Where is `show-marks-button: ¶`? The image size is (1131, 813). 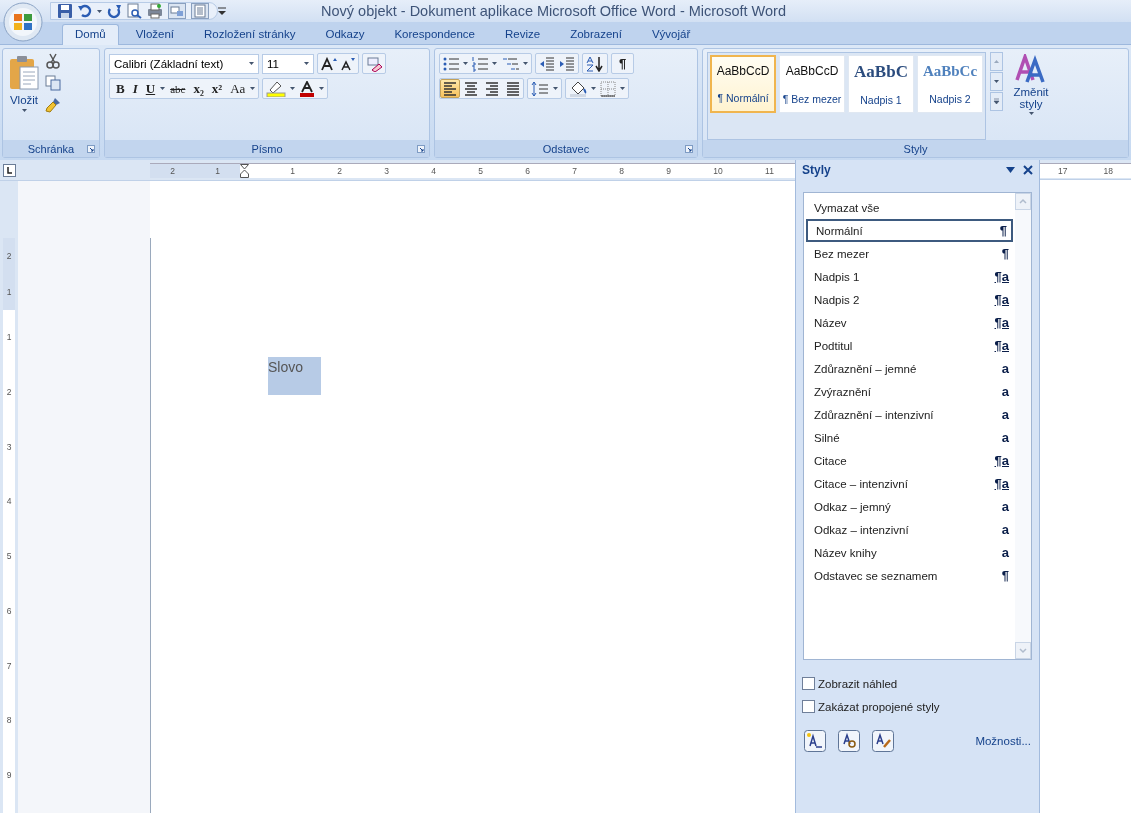
show-marks-button: ¶ is located at coordinates (623, 63).